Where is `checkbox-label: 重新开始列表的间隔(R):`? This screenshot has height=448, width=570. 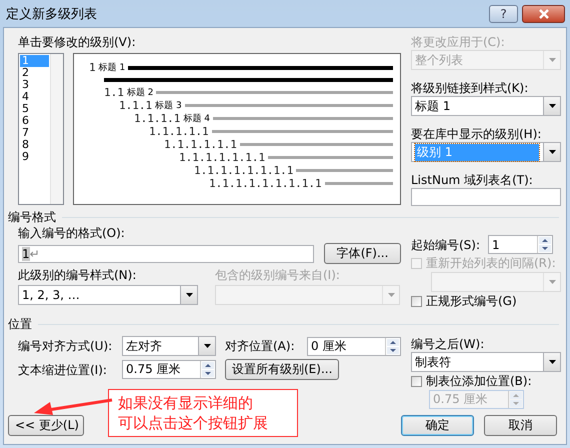
checkbox-label: 重新开始列表的间隔(R): is located at coordinates (491, 263).